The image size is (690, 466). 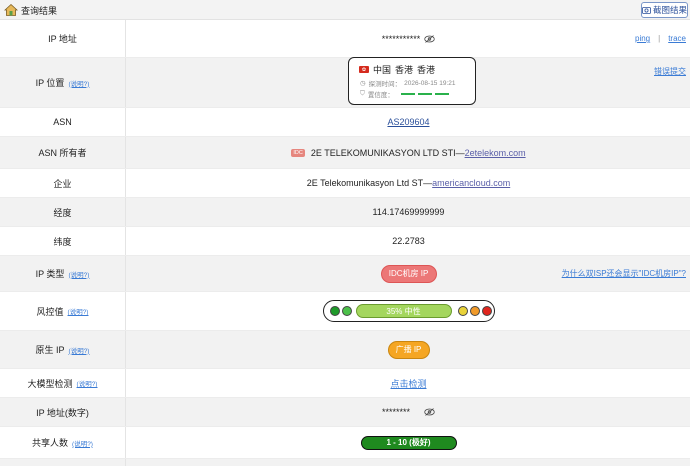 What do you see at coordinates (642, 38) in the screenshot?
I see `ping-link: ping` at bounding box center [642, 38].